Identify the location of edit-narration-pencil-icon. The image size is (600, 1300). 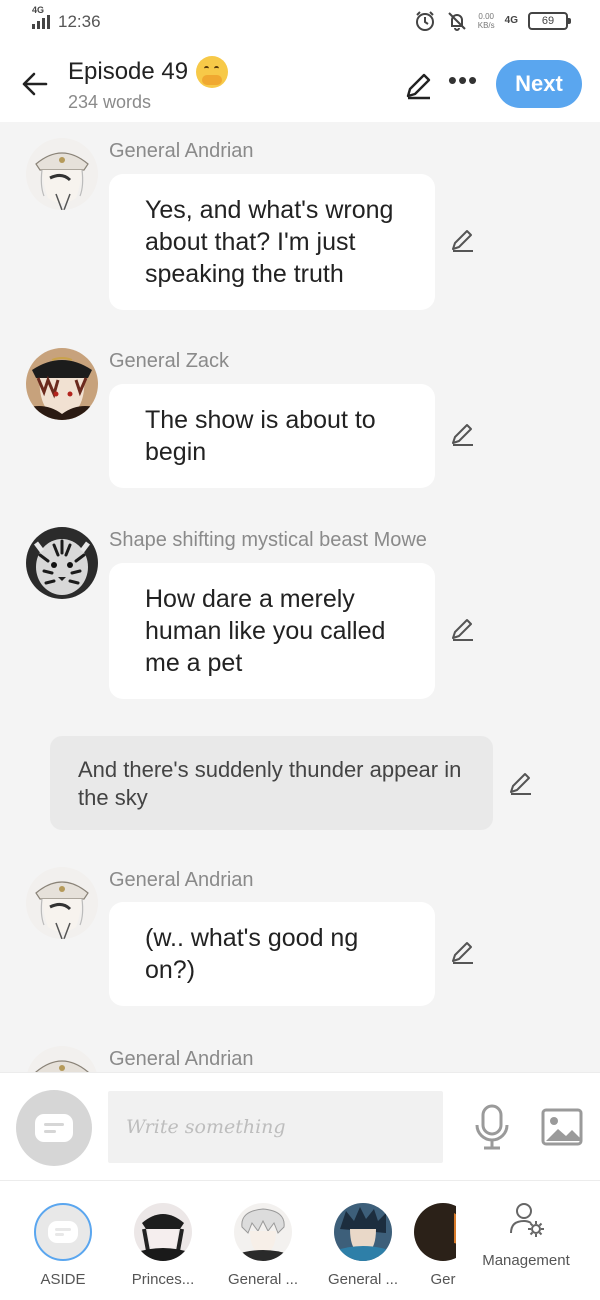
(521, 783).